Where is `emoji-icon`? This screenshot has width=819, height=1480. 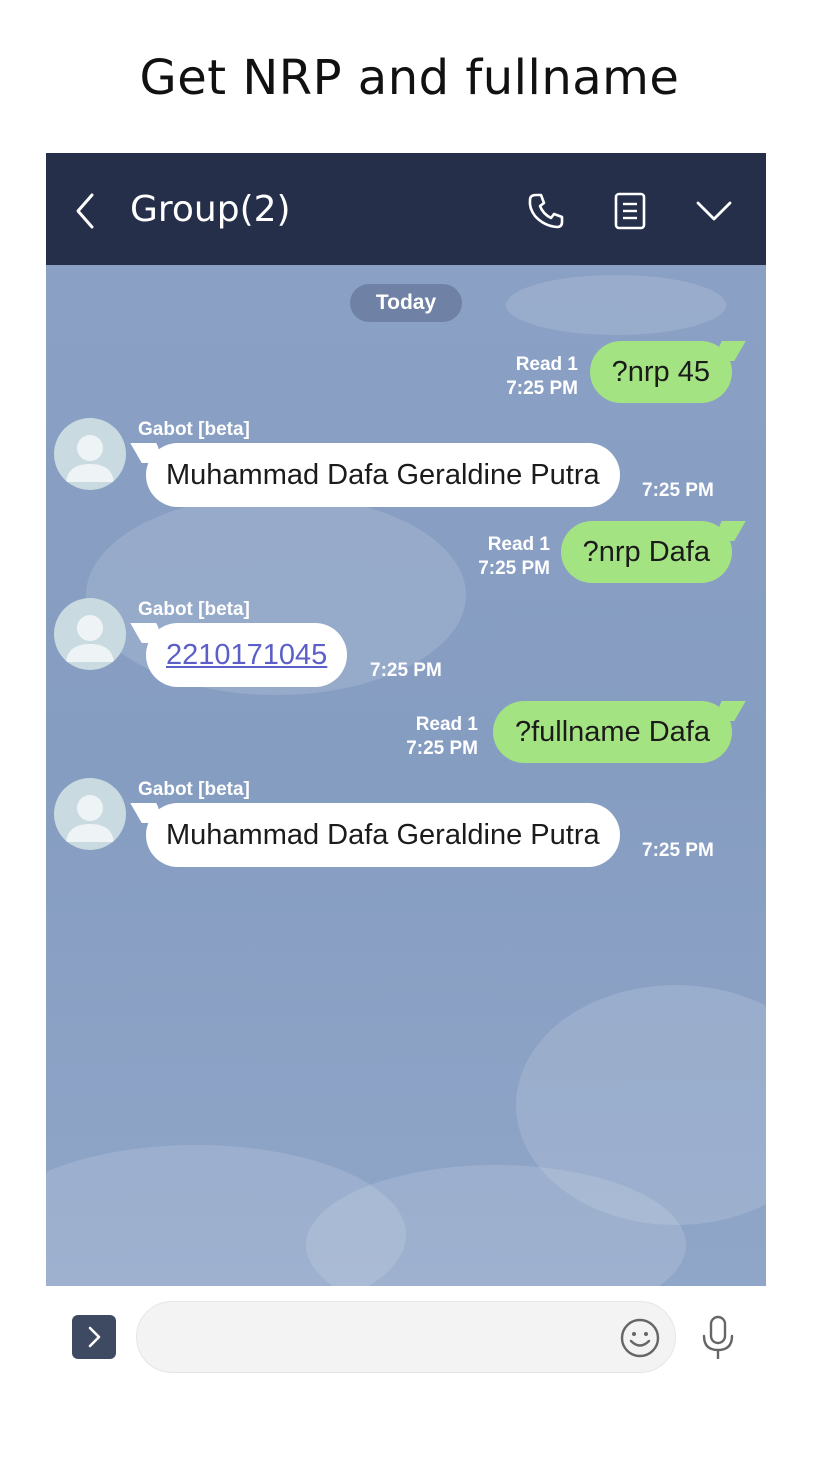
emoji-icon is located at coordinates (640, 1338).